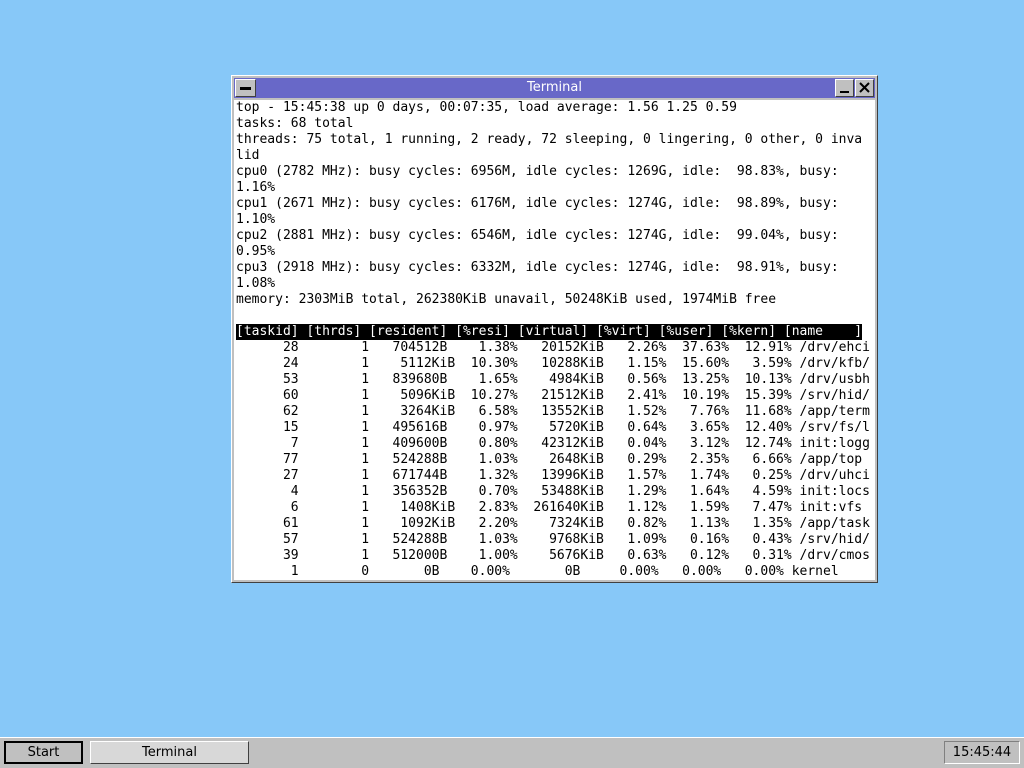 The image size is (1024, 768). What do you see at coordinates (512, 752) in the screenshot?
I see `taskbar: Start Terminal 15:45:44` at bounding box center [512, 752].